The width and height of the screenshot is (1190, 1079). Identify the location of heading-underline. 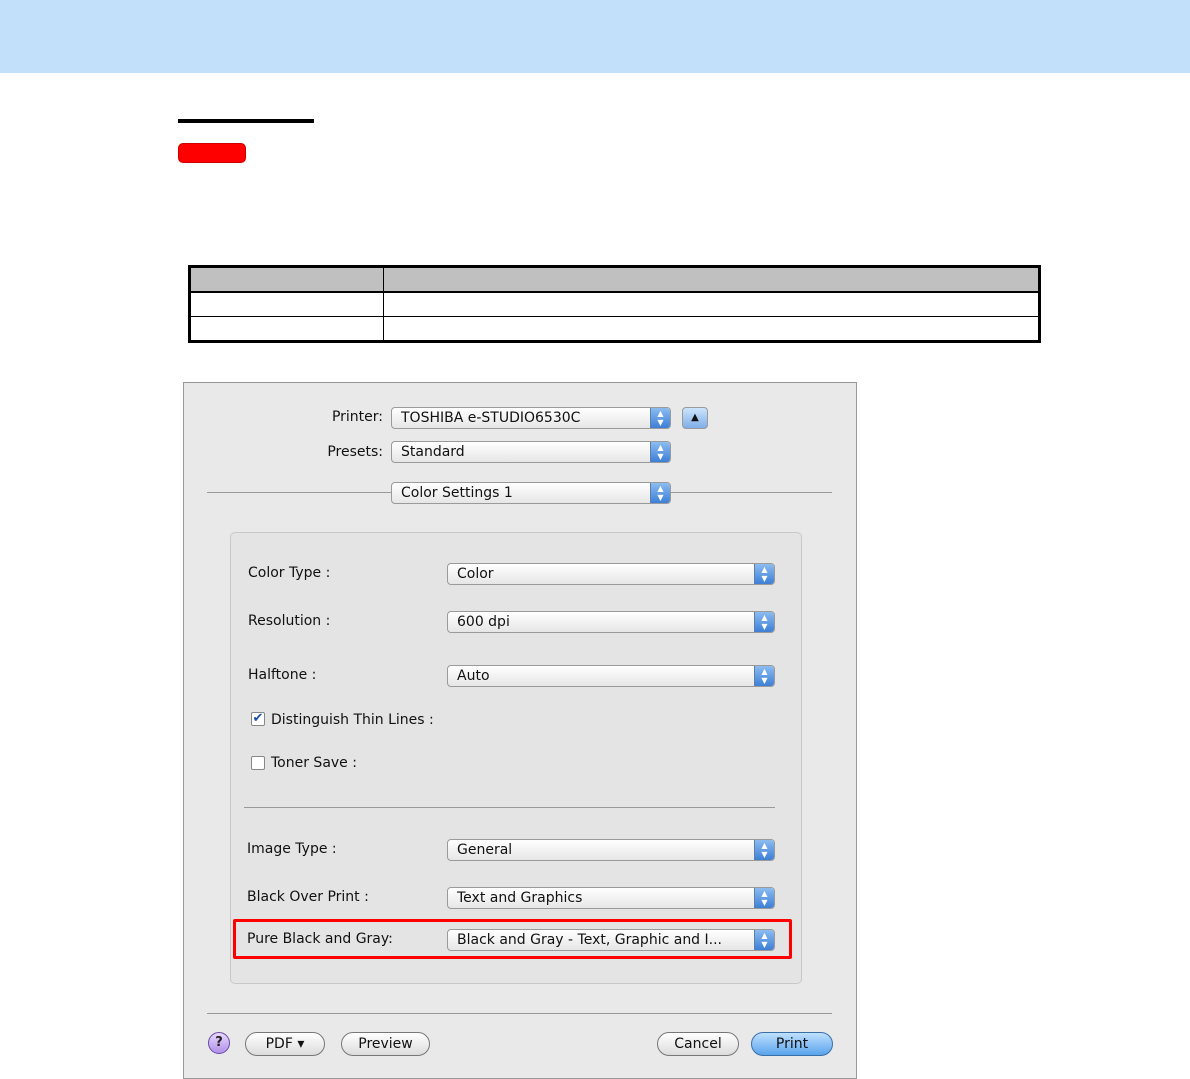
(246, 121).